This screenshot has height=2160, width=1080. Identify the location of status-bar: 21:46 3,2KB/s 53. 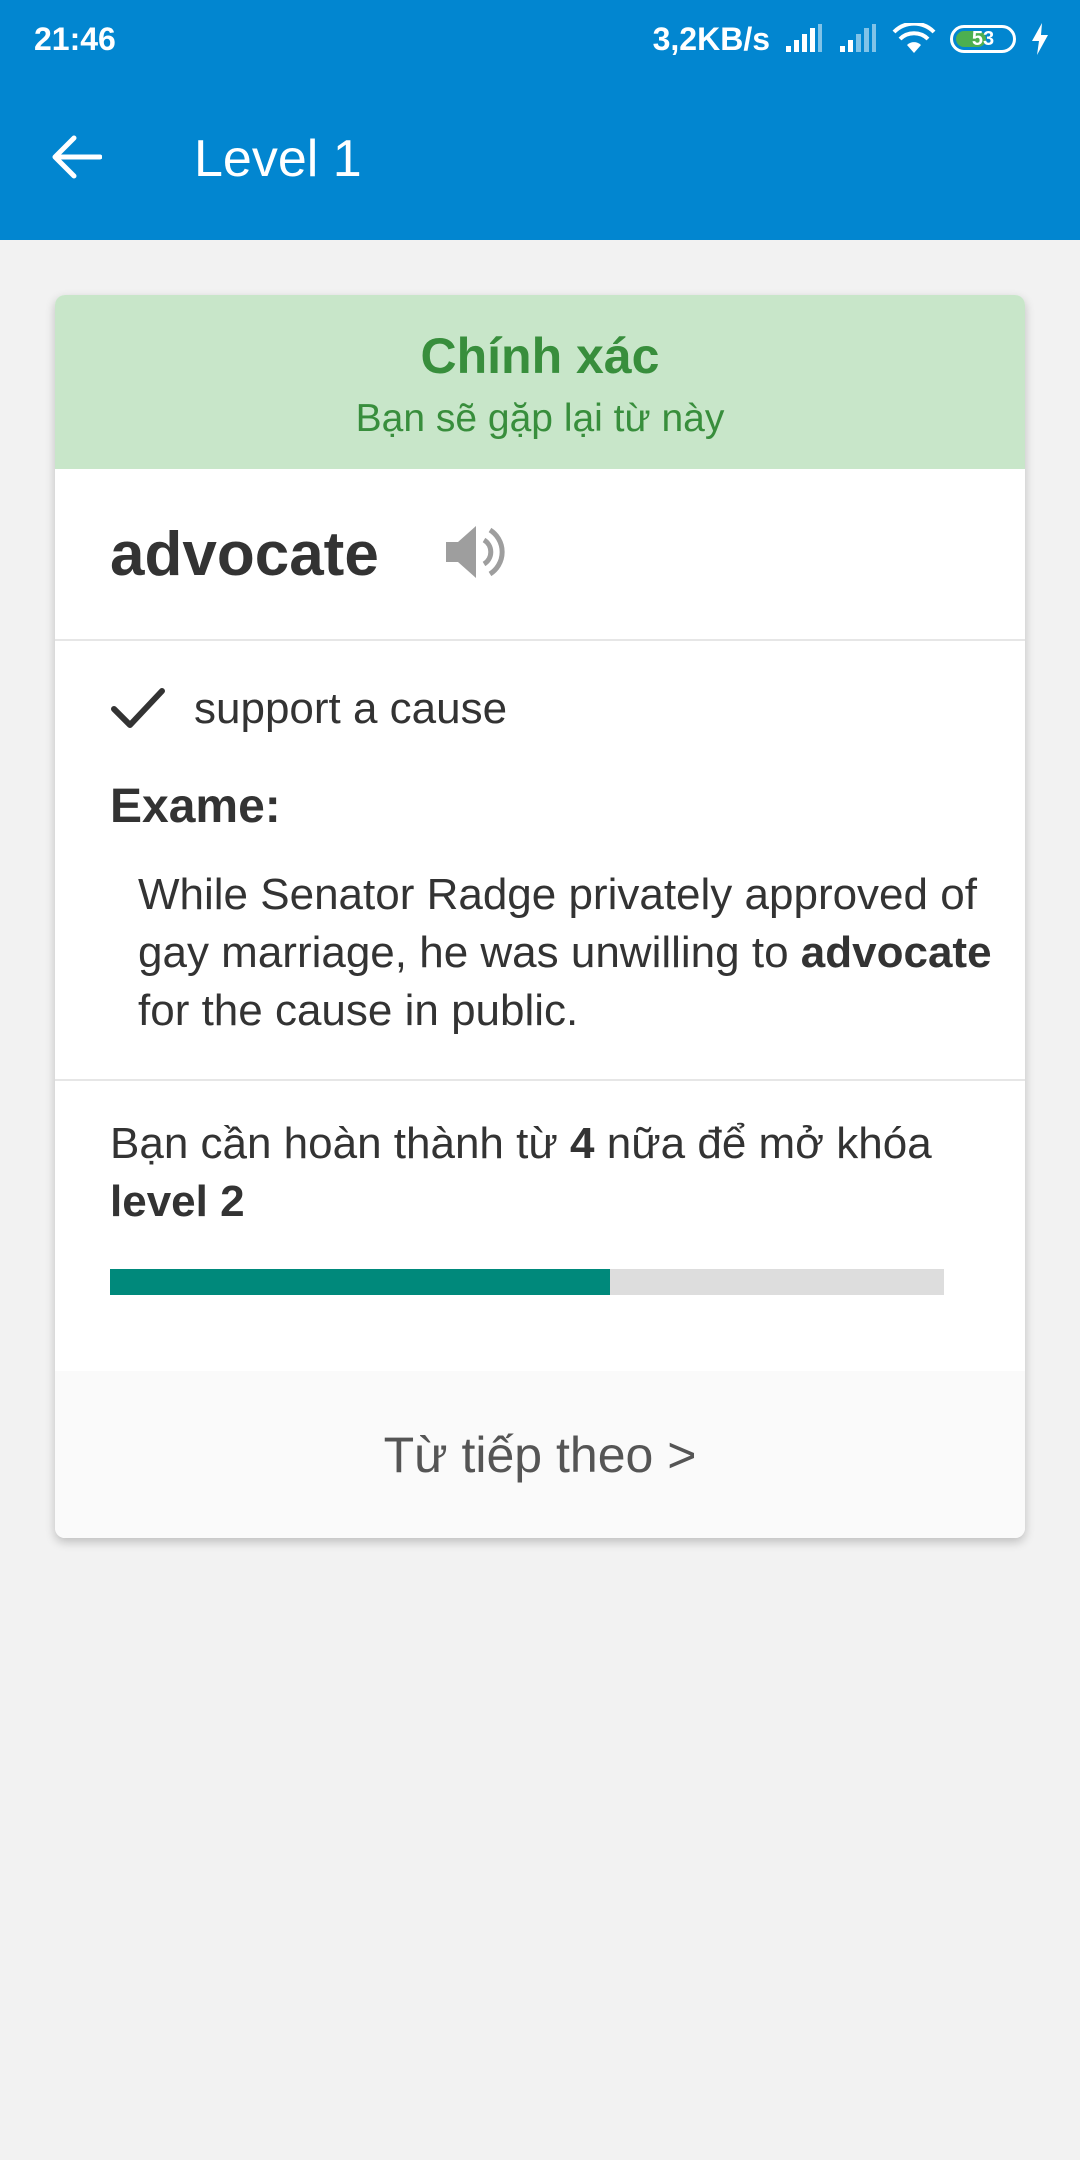
(540, 39).